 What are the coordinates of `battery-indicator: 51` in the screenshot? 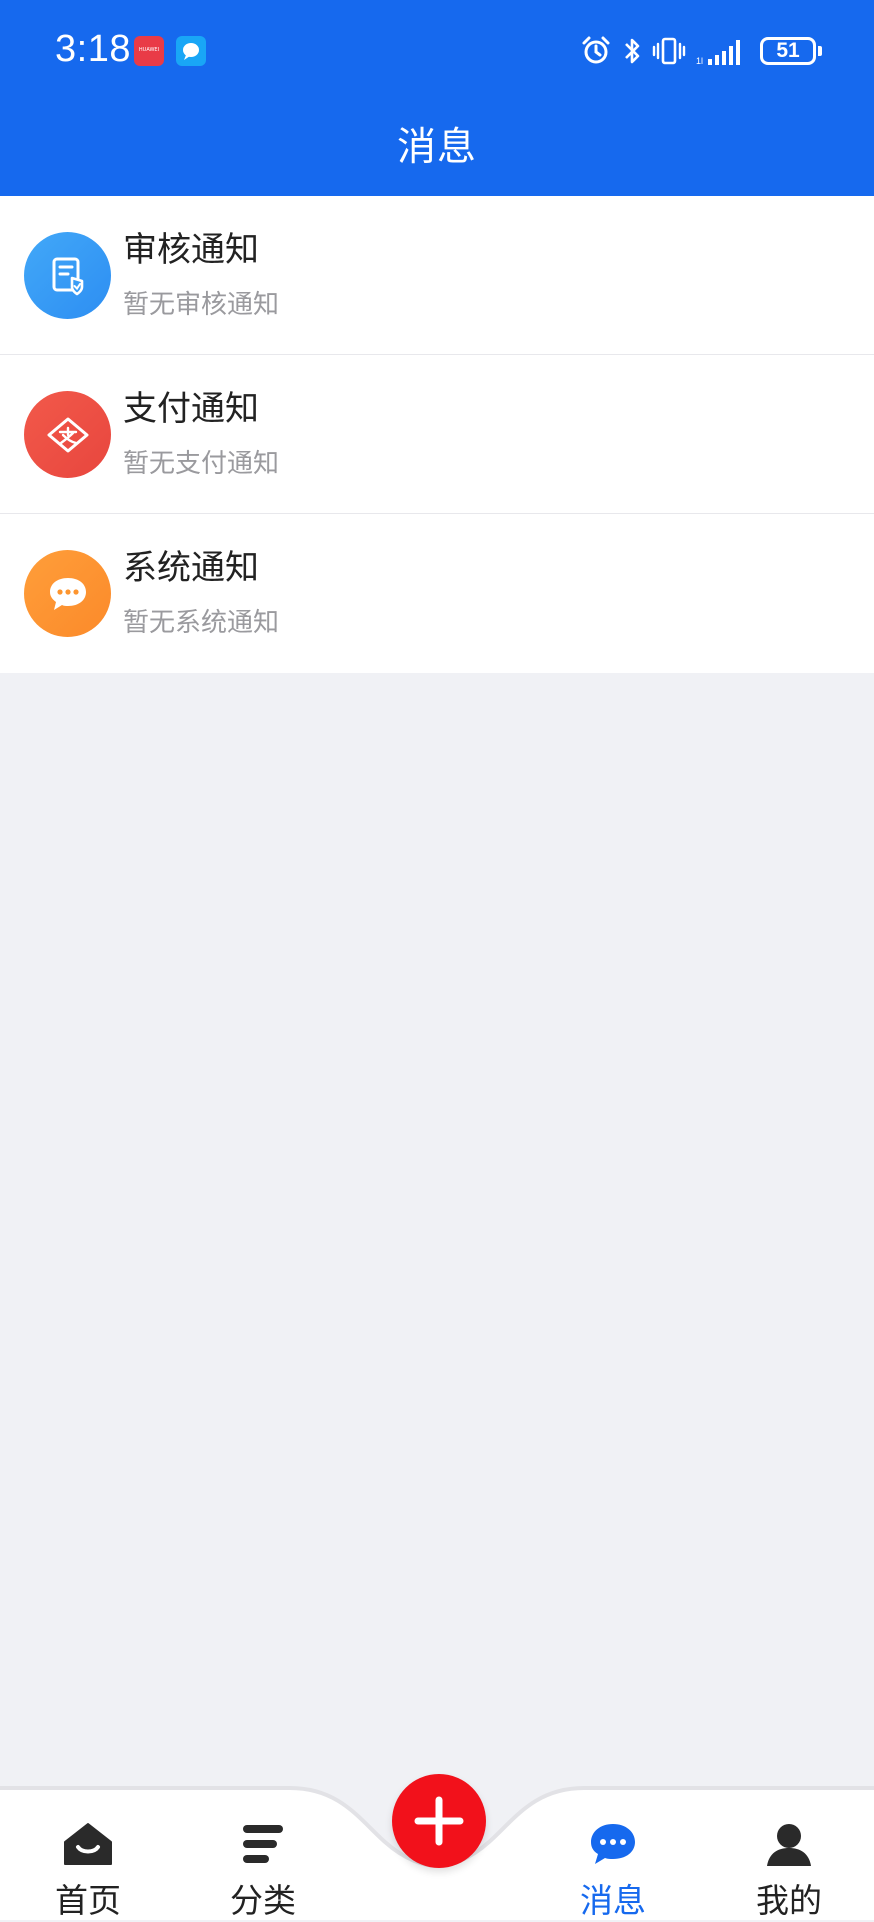 It's located at (791, 51).